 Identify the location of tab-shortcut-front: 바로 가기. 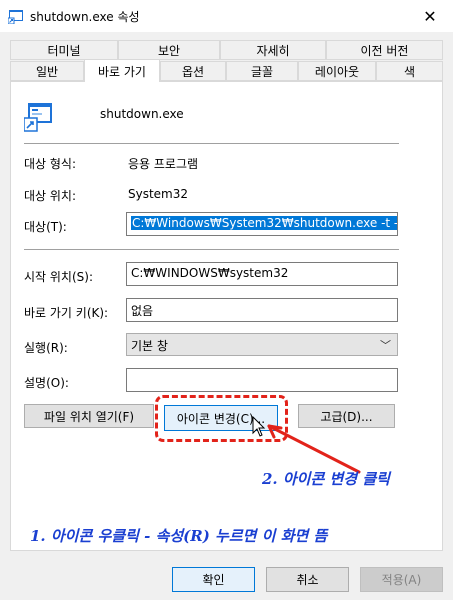
(122, 70).